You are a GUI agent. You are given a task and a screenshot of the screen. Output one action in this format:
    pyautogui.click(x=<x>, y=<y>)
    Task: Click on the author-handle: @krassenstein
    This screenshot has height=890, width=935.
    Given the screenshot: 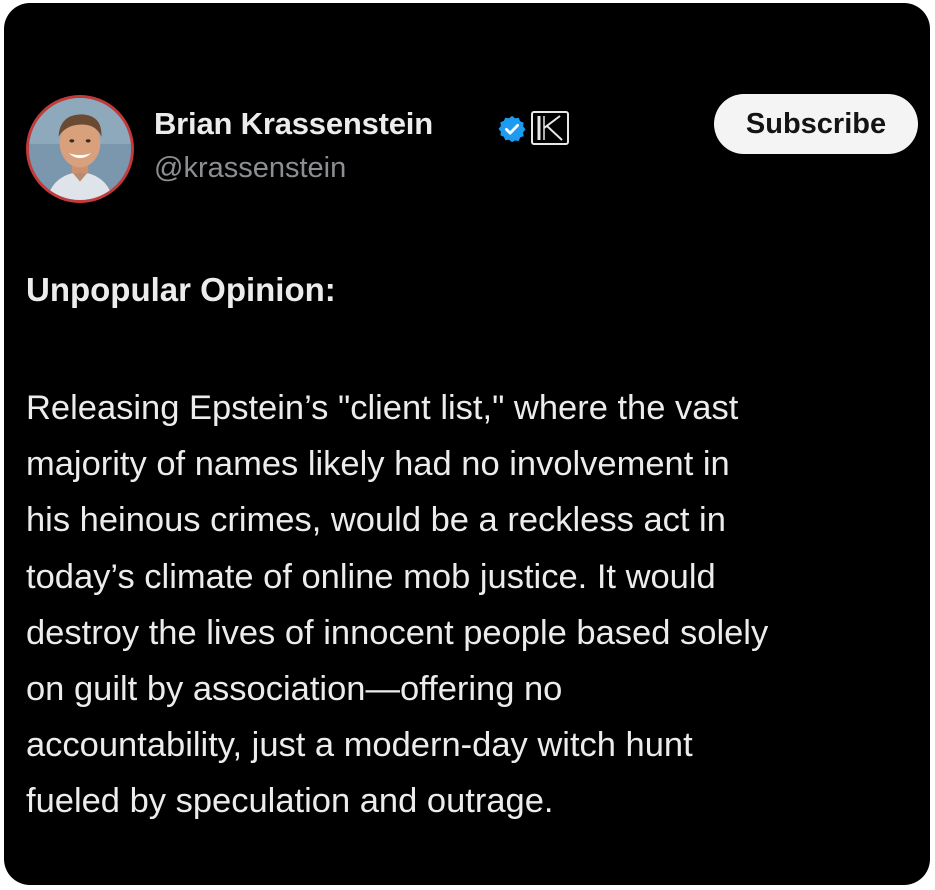 What is the action you would take?
    pyautogui.click(x=250, y=168)
    